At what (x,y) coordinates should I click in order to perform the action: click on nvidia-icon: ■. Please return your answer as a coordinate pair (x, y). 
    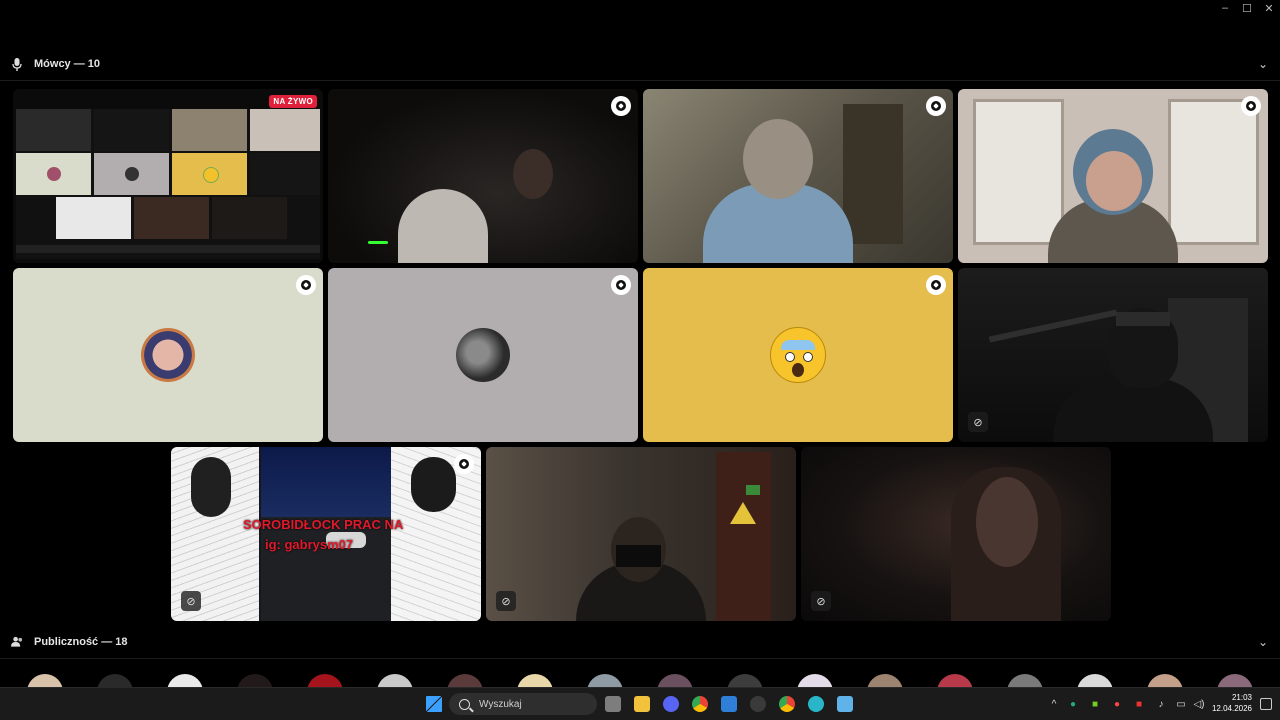
    Looking at the image, I should click on (1095, 704).